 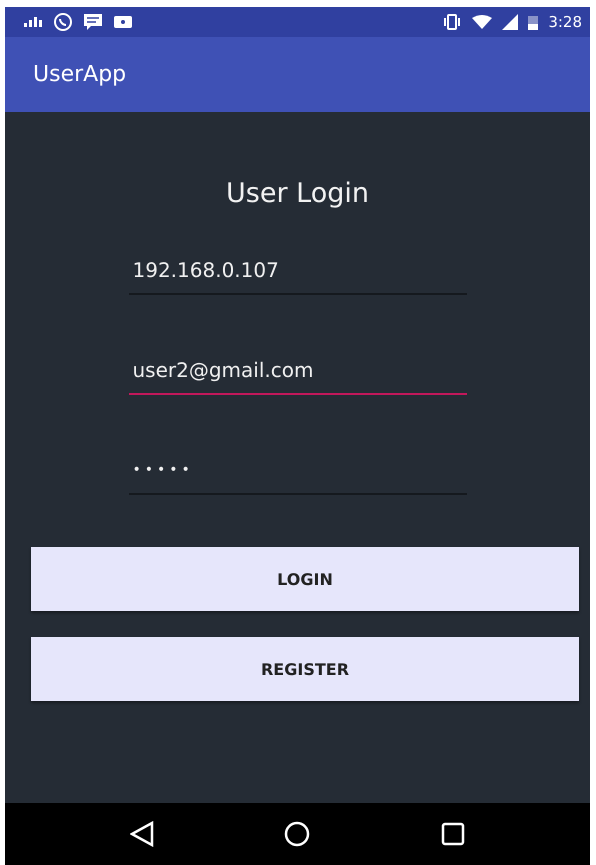 I want to click on signal-icon, so click(x=33, y=22).